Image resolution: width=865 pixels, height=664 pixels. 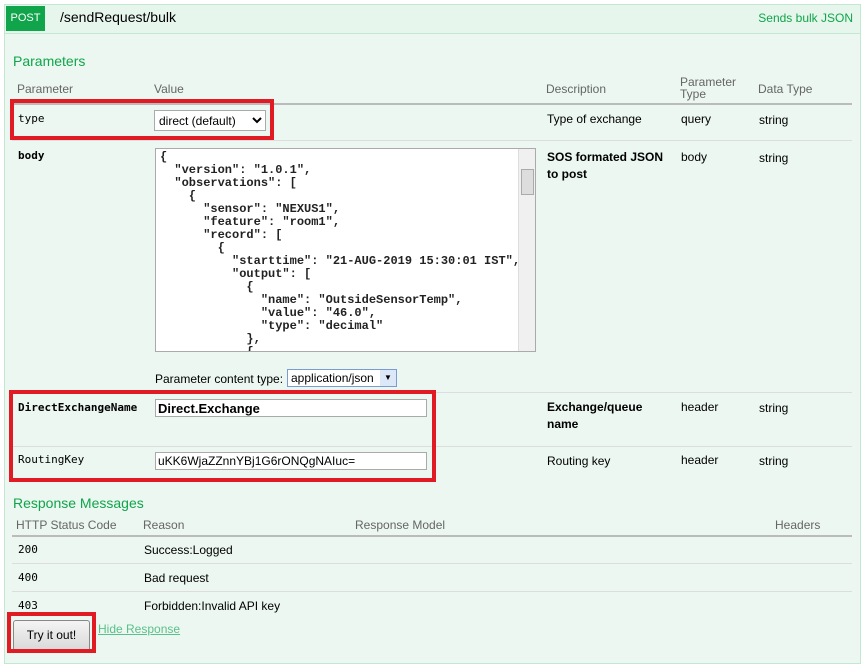 What do you see at coordinates (708, 88) in the screenshot?
I see `col-param-type: Parameter Type` at bounding box center [708, 88].